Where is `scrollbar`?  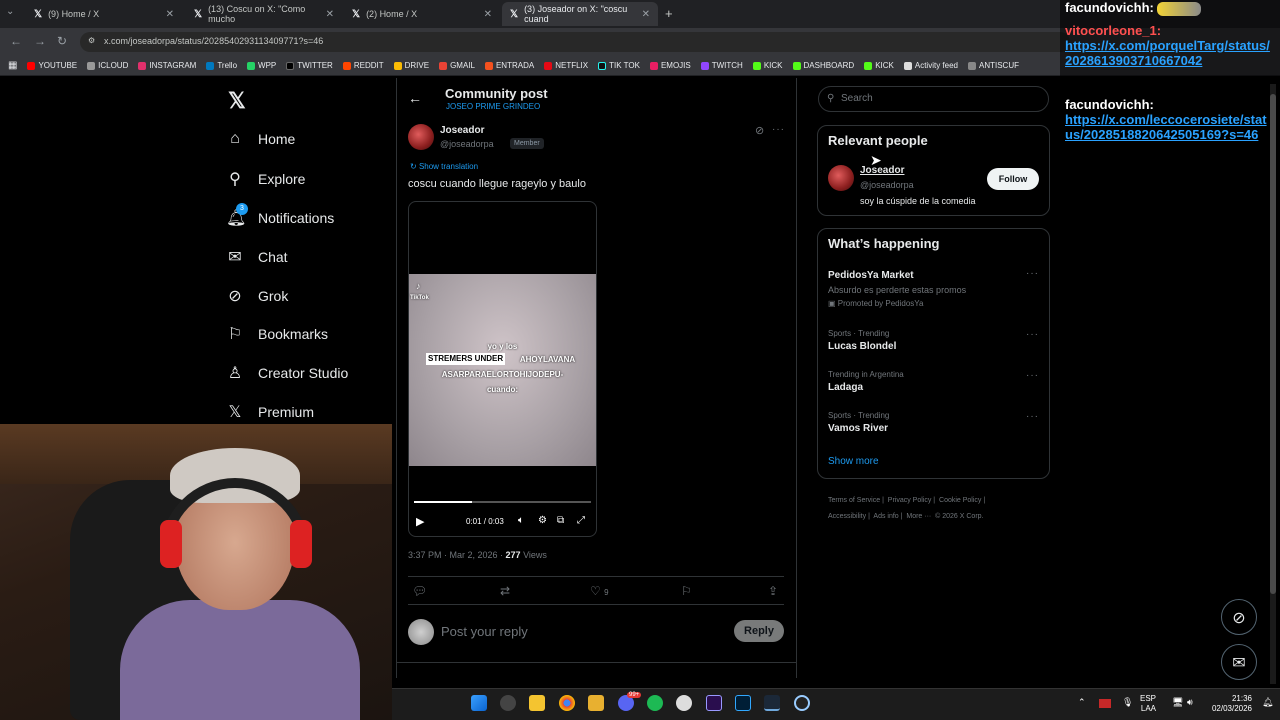 scrollbar is located at coordinates (1273, 384).